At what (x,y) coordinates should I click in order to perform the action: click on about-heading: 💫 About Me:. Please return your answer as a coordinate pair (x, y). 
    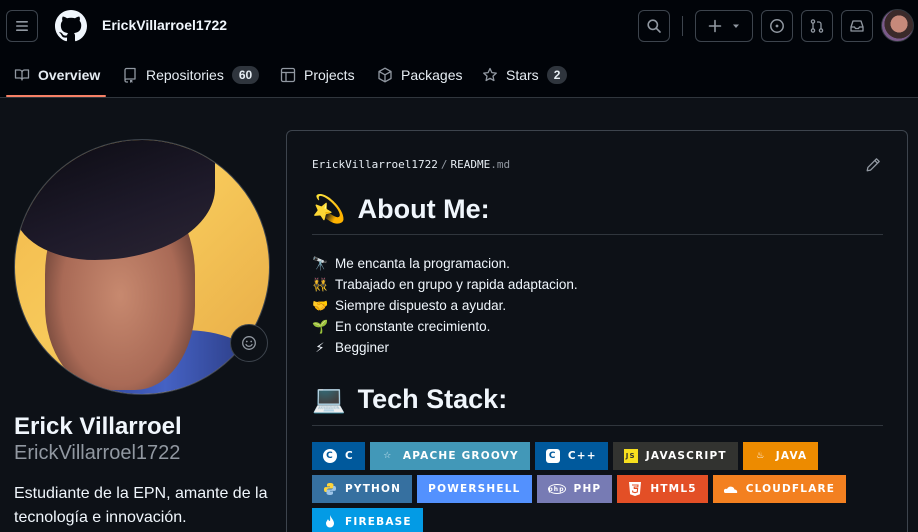
    Looking at the image, I should click on (401, 209).